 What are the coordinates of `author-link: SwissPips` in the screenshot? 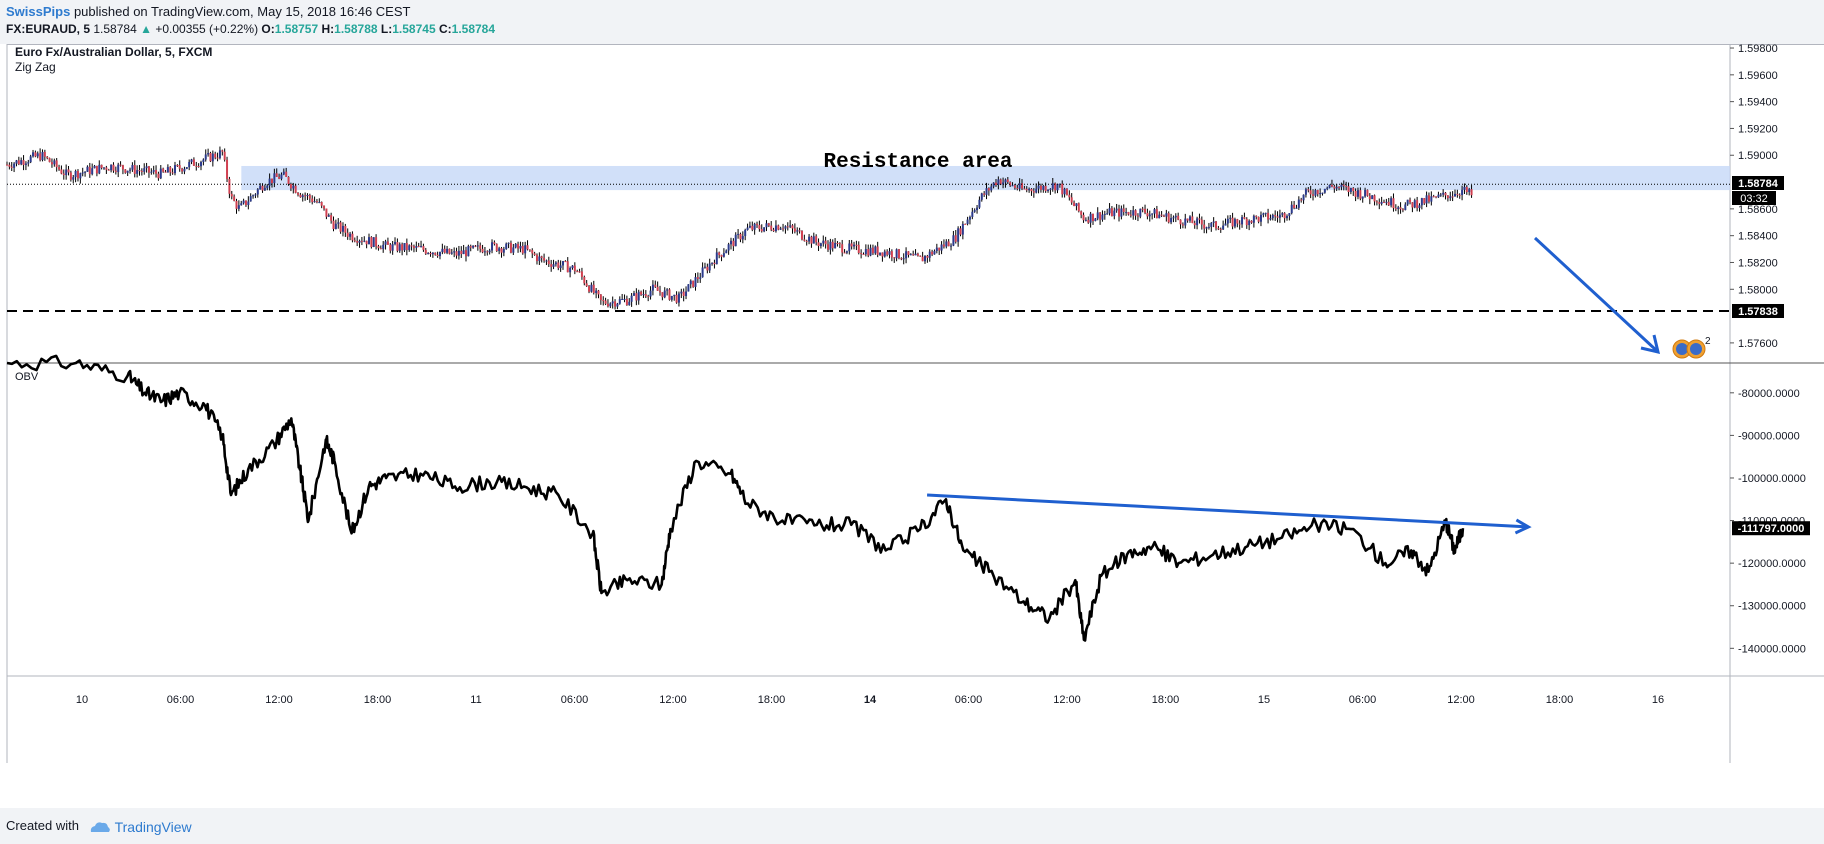 It's located at (38, 11).